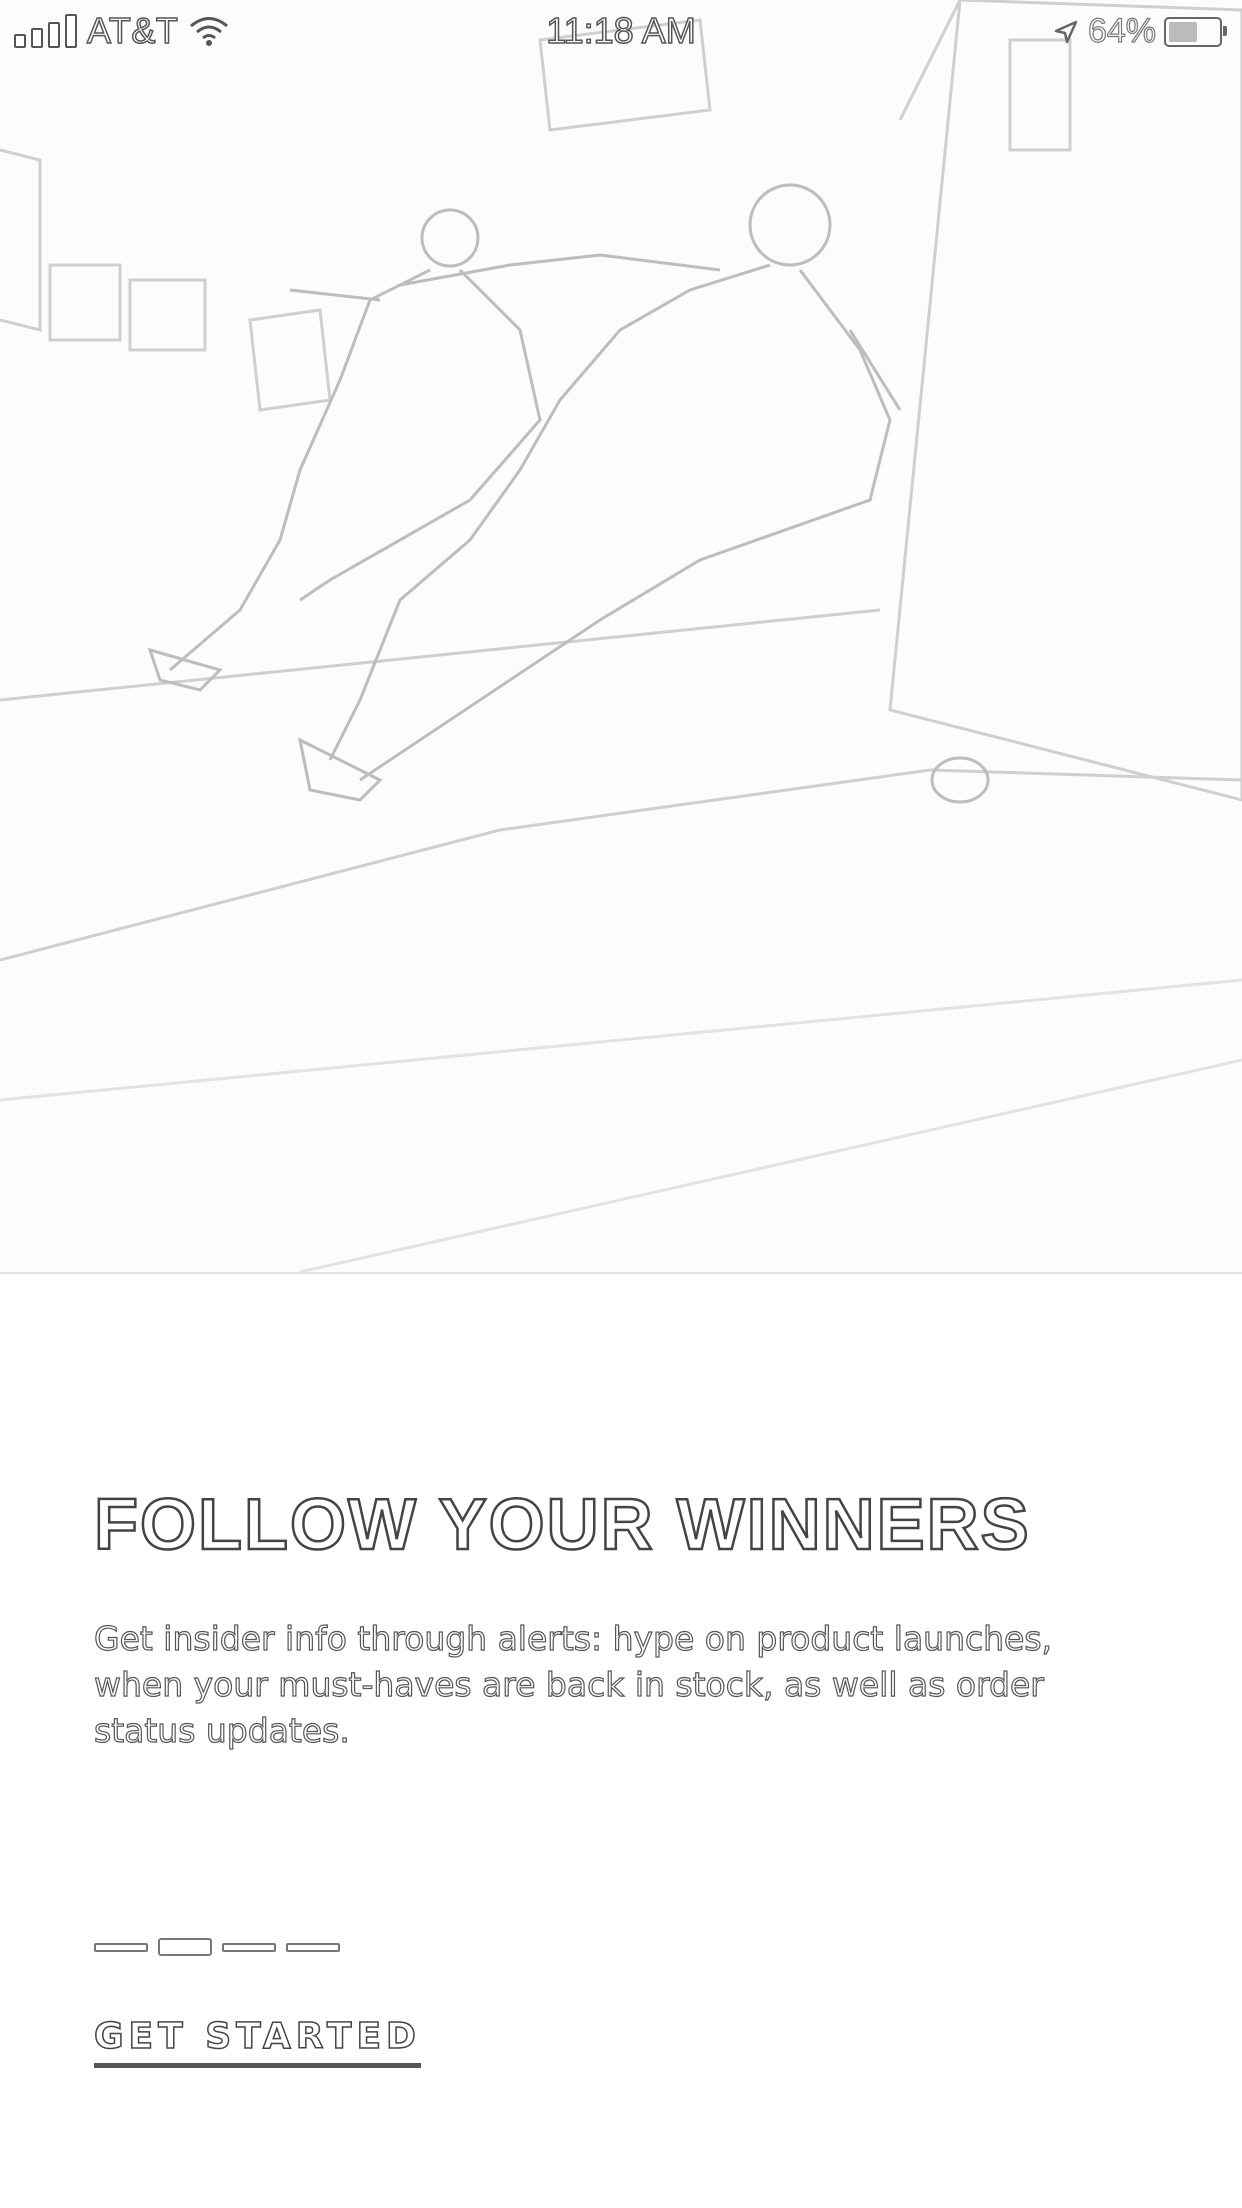  What do you see at coordinates (257, 2041) in the screenshot?
I see `get-started-button: GET STARTED` at bounding box center [257, 2041].